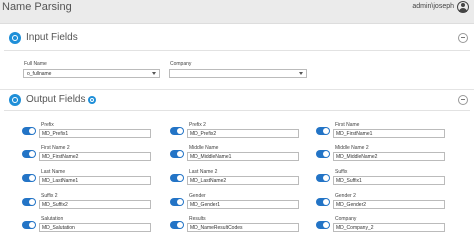 Image resolution: width=474 pixels, height=241 pixels. I want to click on output-section-icon, so click(15, 100).